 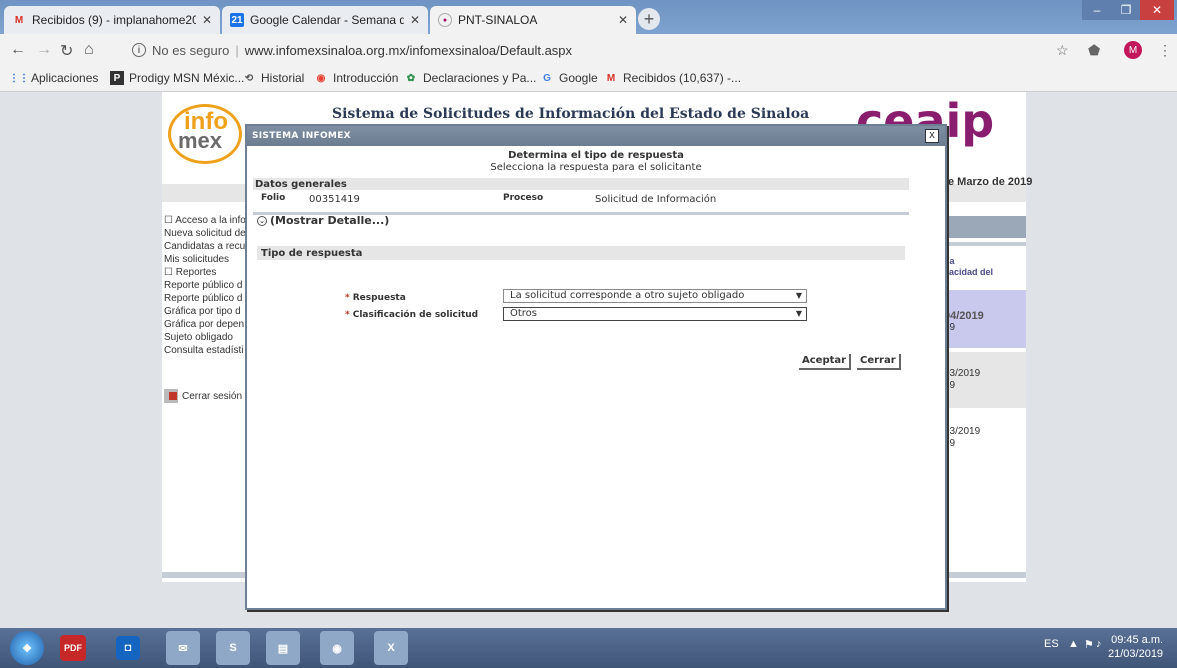 I want to click on menu-item: Gráfica por tipo d, so click(x=209, y=311).